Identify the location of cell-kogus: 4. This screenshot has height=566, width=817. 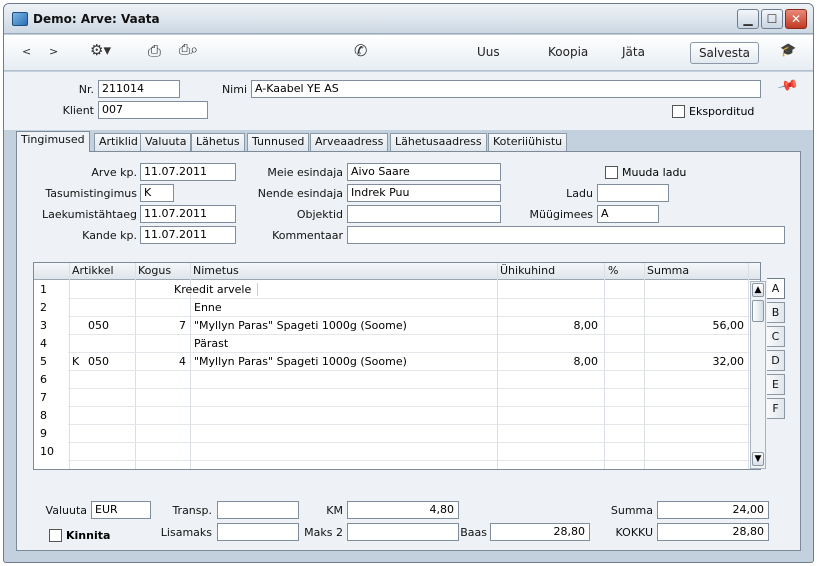
(161, 361).